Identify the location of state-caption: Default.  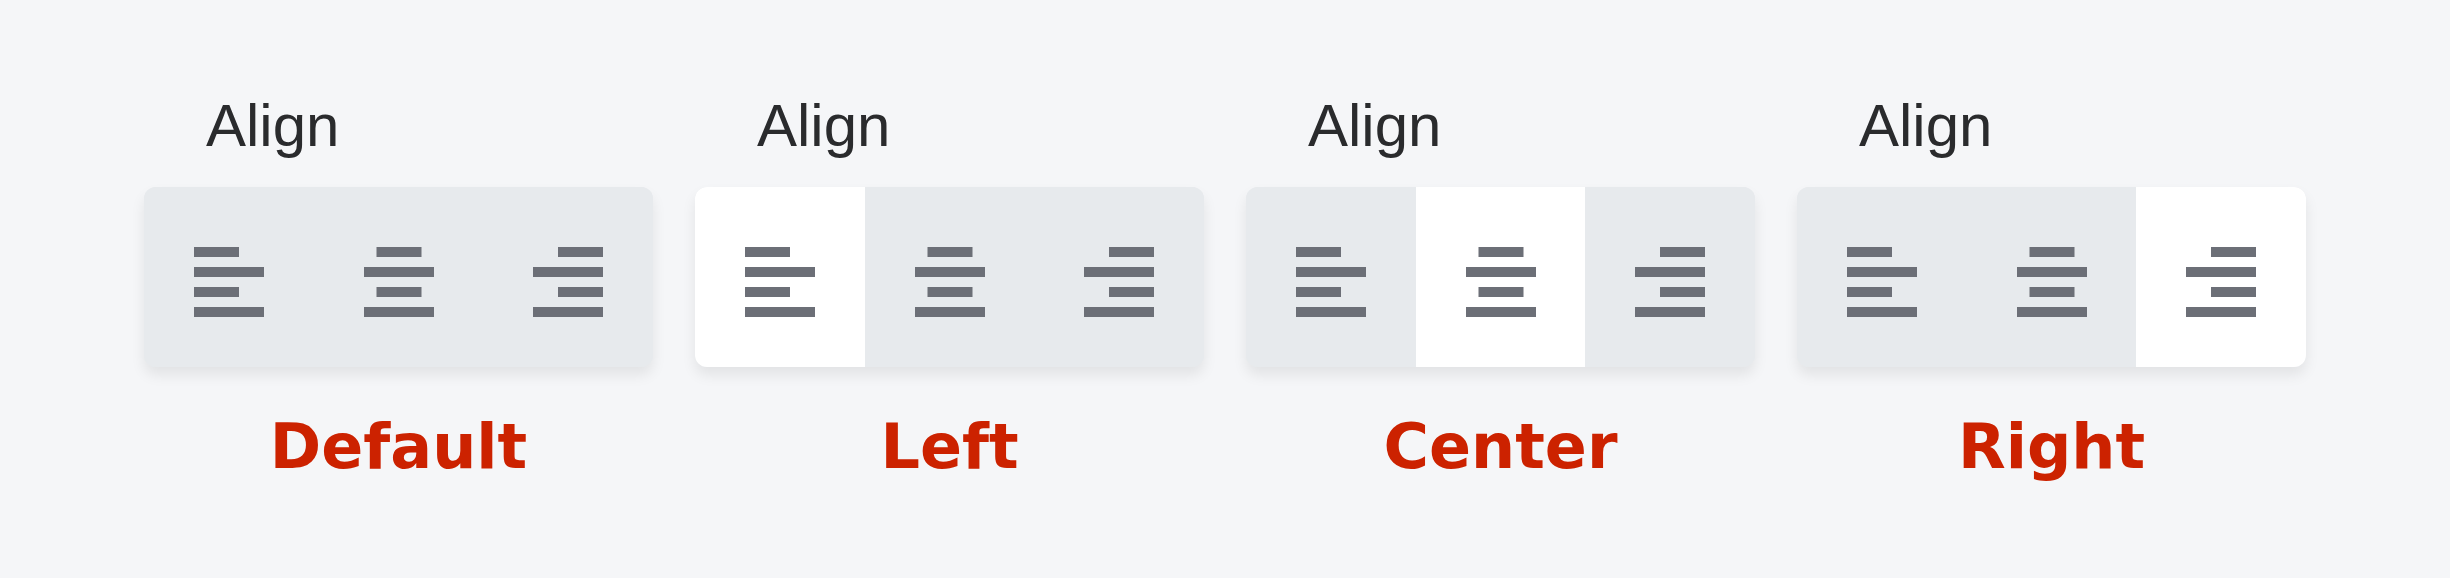
(398, 447).